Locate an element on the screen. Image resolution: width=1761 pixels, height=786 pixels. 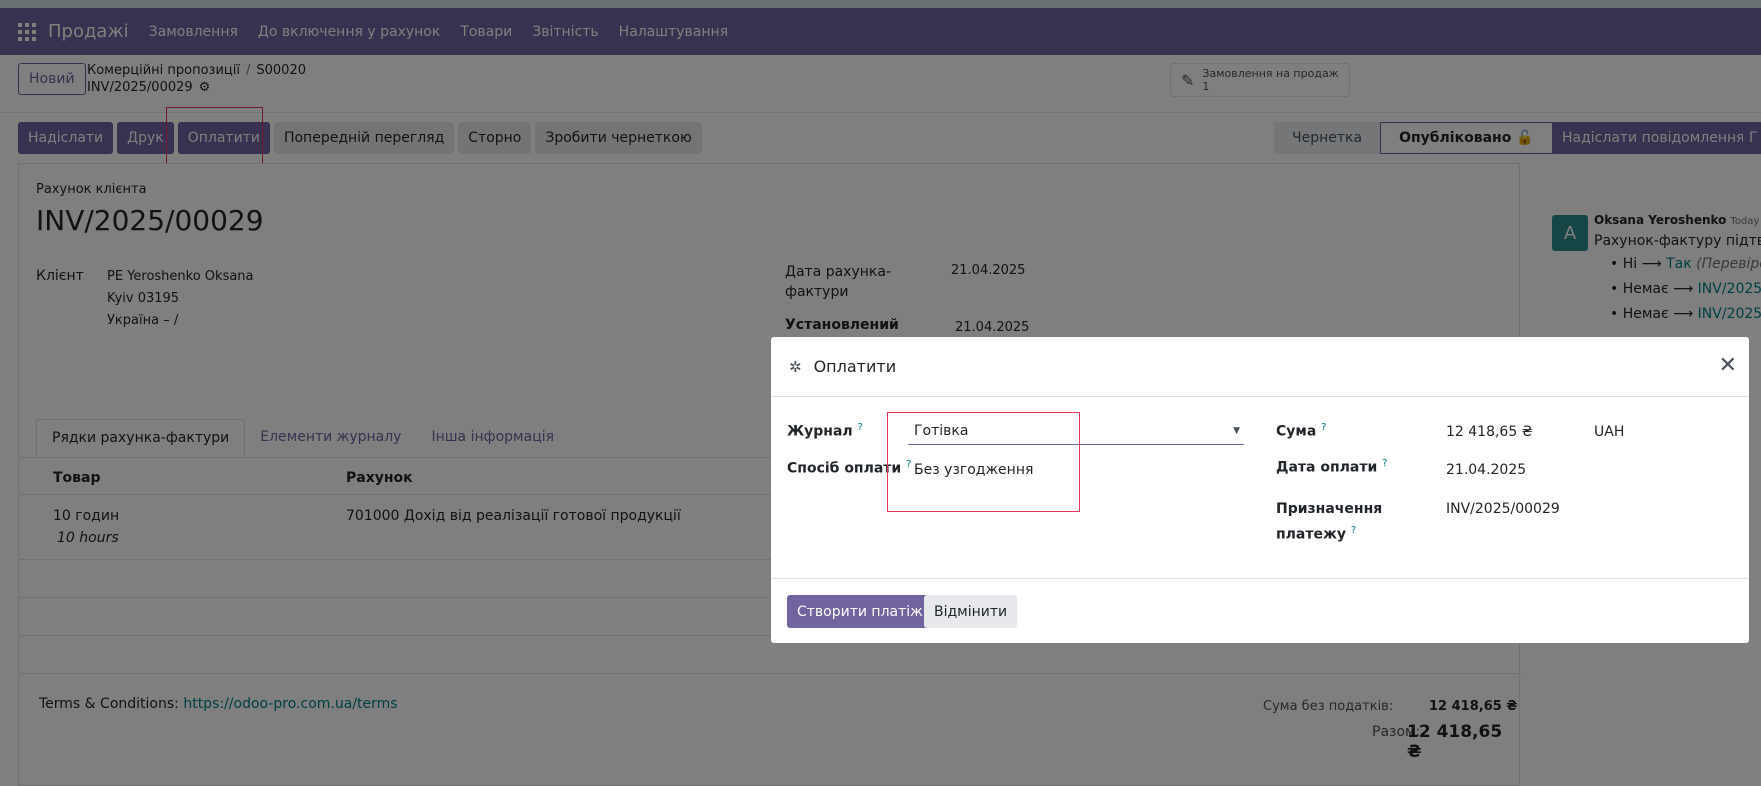
currency-value: UAH is located at coordinates (1609, 432).